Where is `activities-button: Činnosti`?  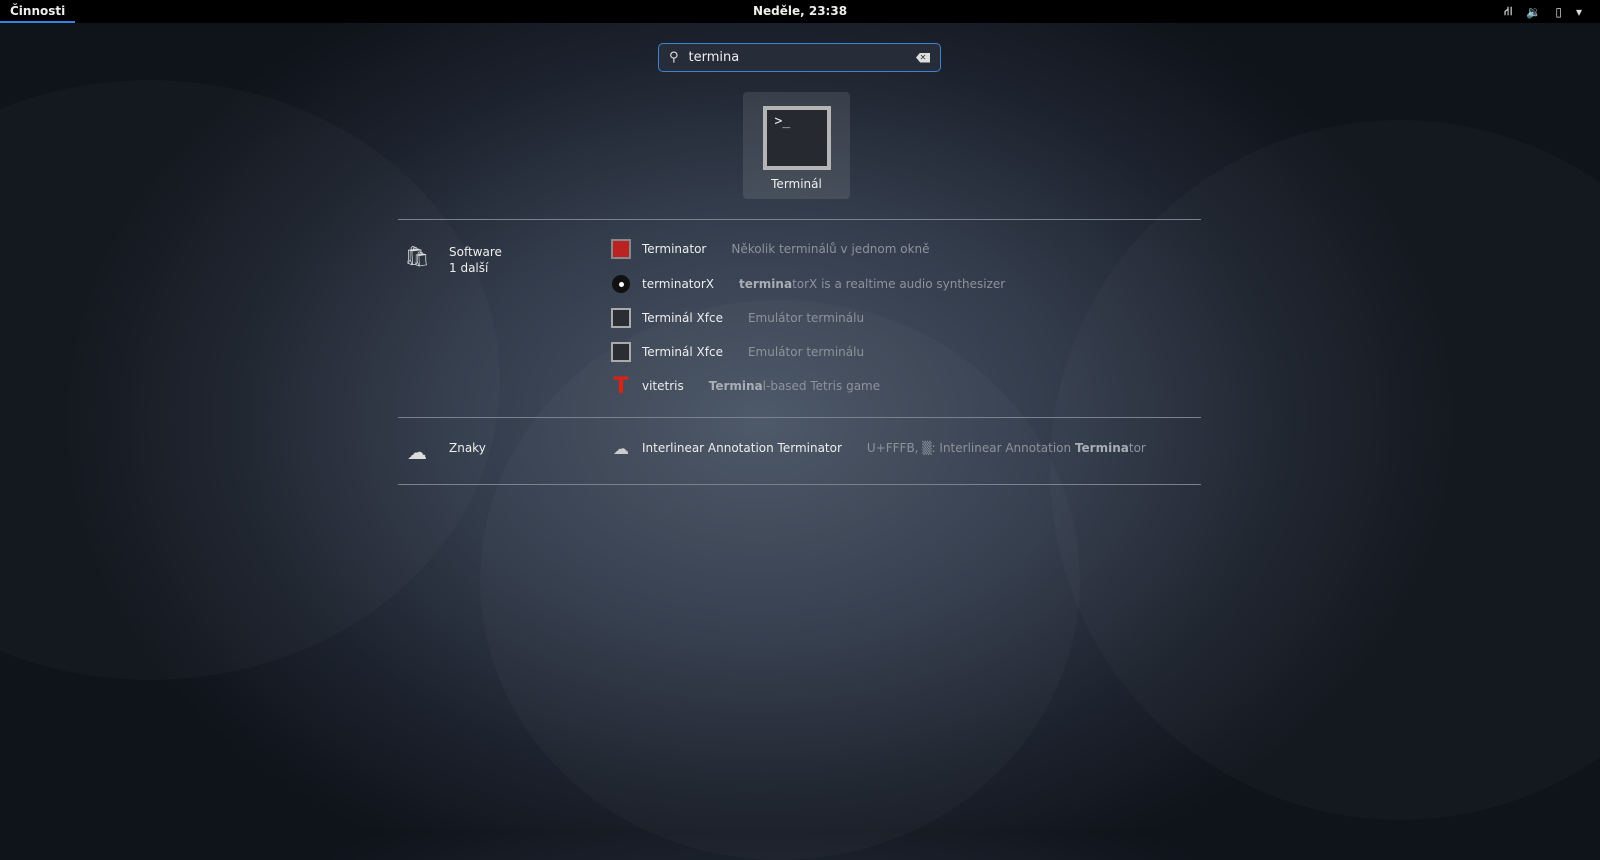 activities-button: Činnosti is located at coordinates (38, 11).